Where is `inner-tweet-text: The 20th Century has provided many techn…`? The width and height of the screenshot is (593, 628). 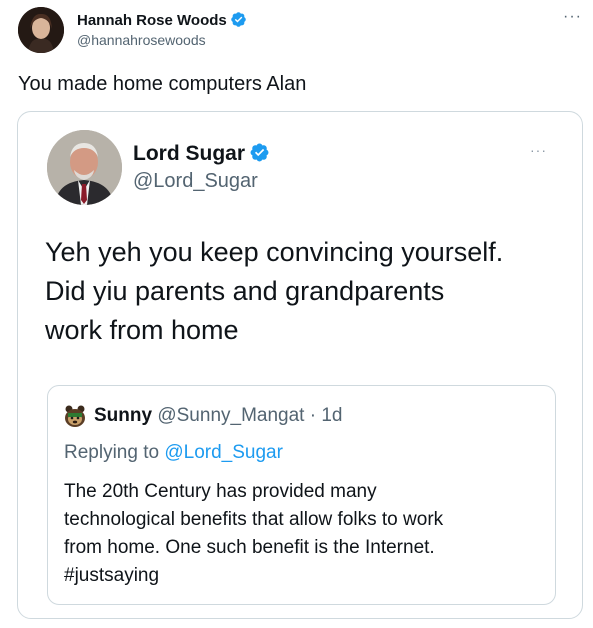
inner-tweet-text: The 20th Century has provided many techn… is located at coordinates (299, 534).